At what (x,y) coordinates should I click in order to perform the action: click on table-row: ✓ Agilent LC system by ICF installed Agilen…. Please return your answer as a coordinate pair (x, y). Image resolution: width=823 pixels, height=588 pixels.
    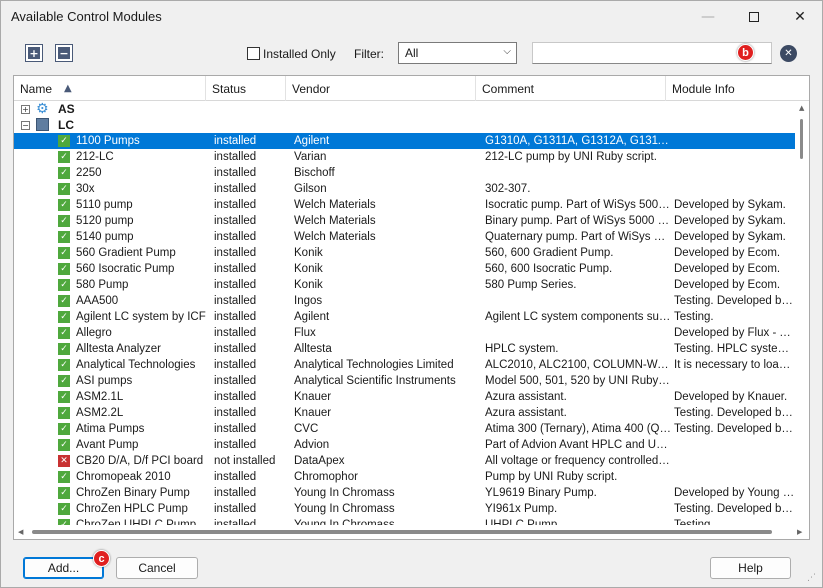
    Looking at the image, I should click on (404, 317).